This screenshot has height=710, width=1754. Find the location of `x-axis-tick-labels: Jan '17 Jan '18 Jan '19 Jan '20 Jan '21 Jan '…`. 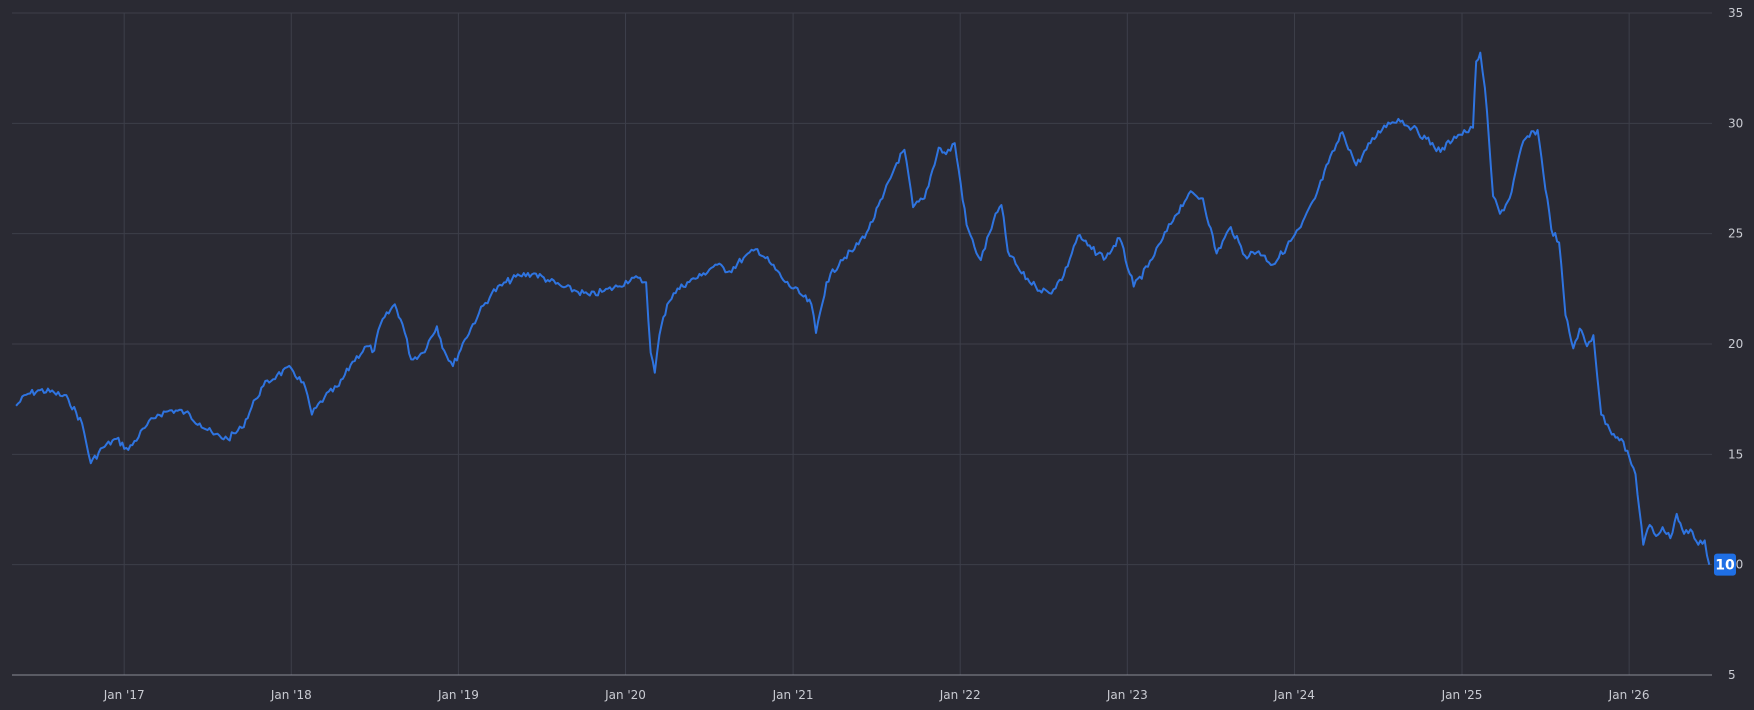

x-axis-tick-labels: Jan '17 Jan '18 Jan '19 Jan '20 Jan '21 Jan '… is located at coordinates (876, 695).